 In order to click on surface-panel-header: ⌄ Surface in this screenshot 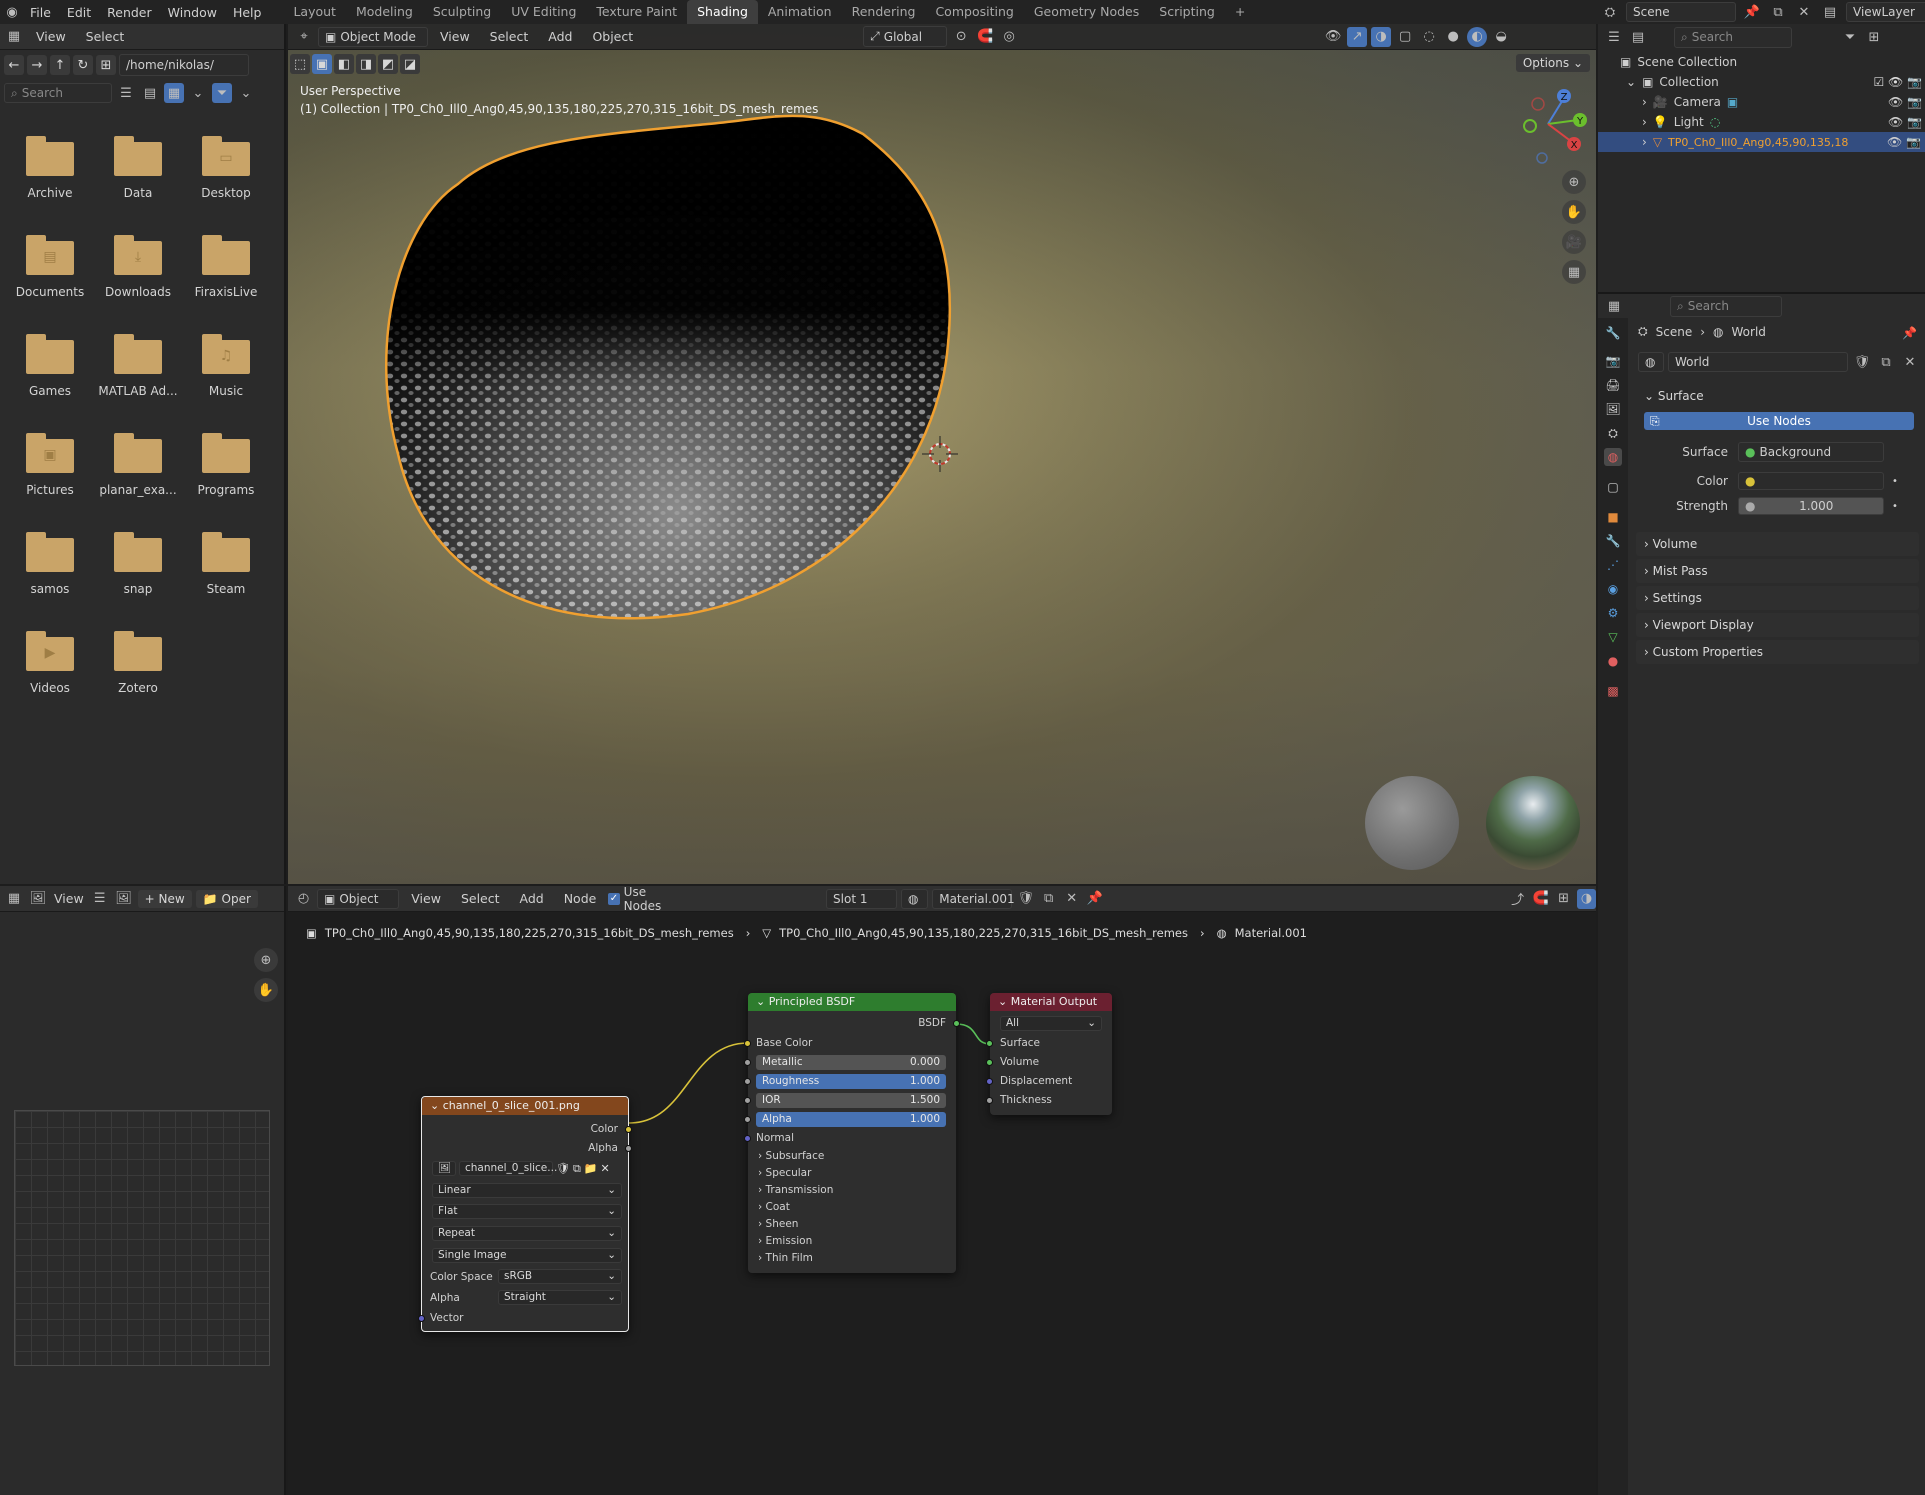, I will do `click(1777, 396)`.